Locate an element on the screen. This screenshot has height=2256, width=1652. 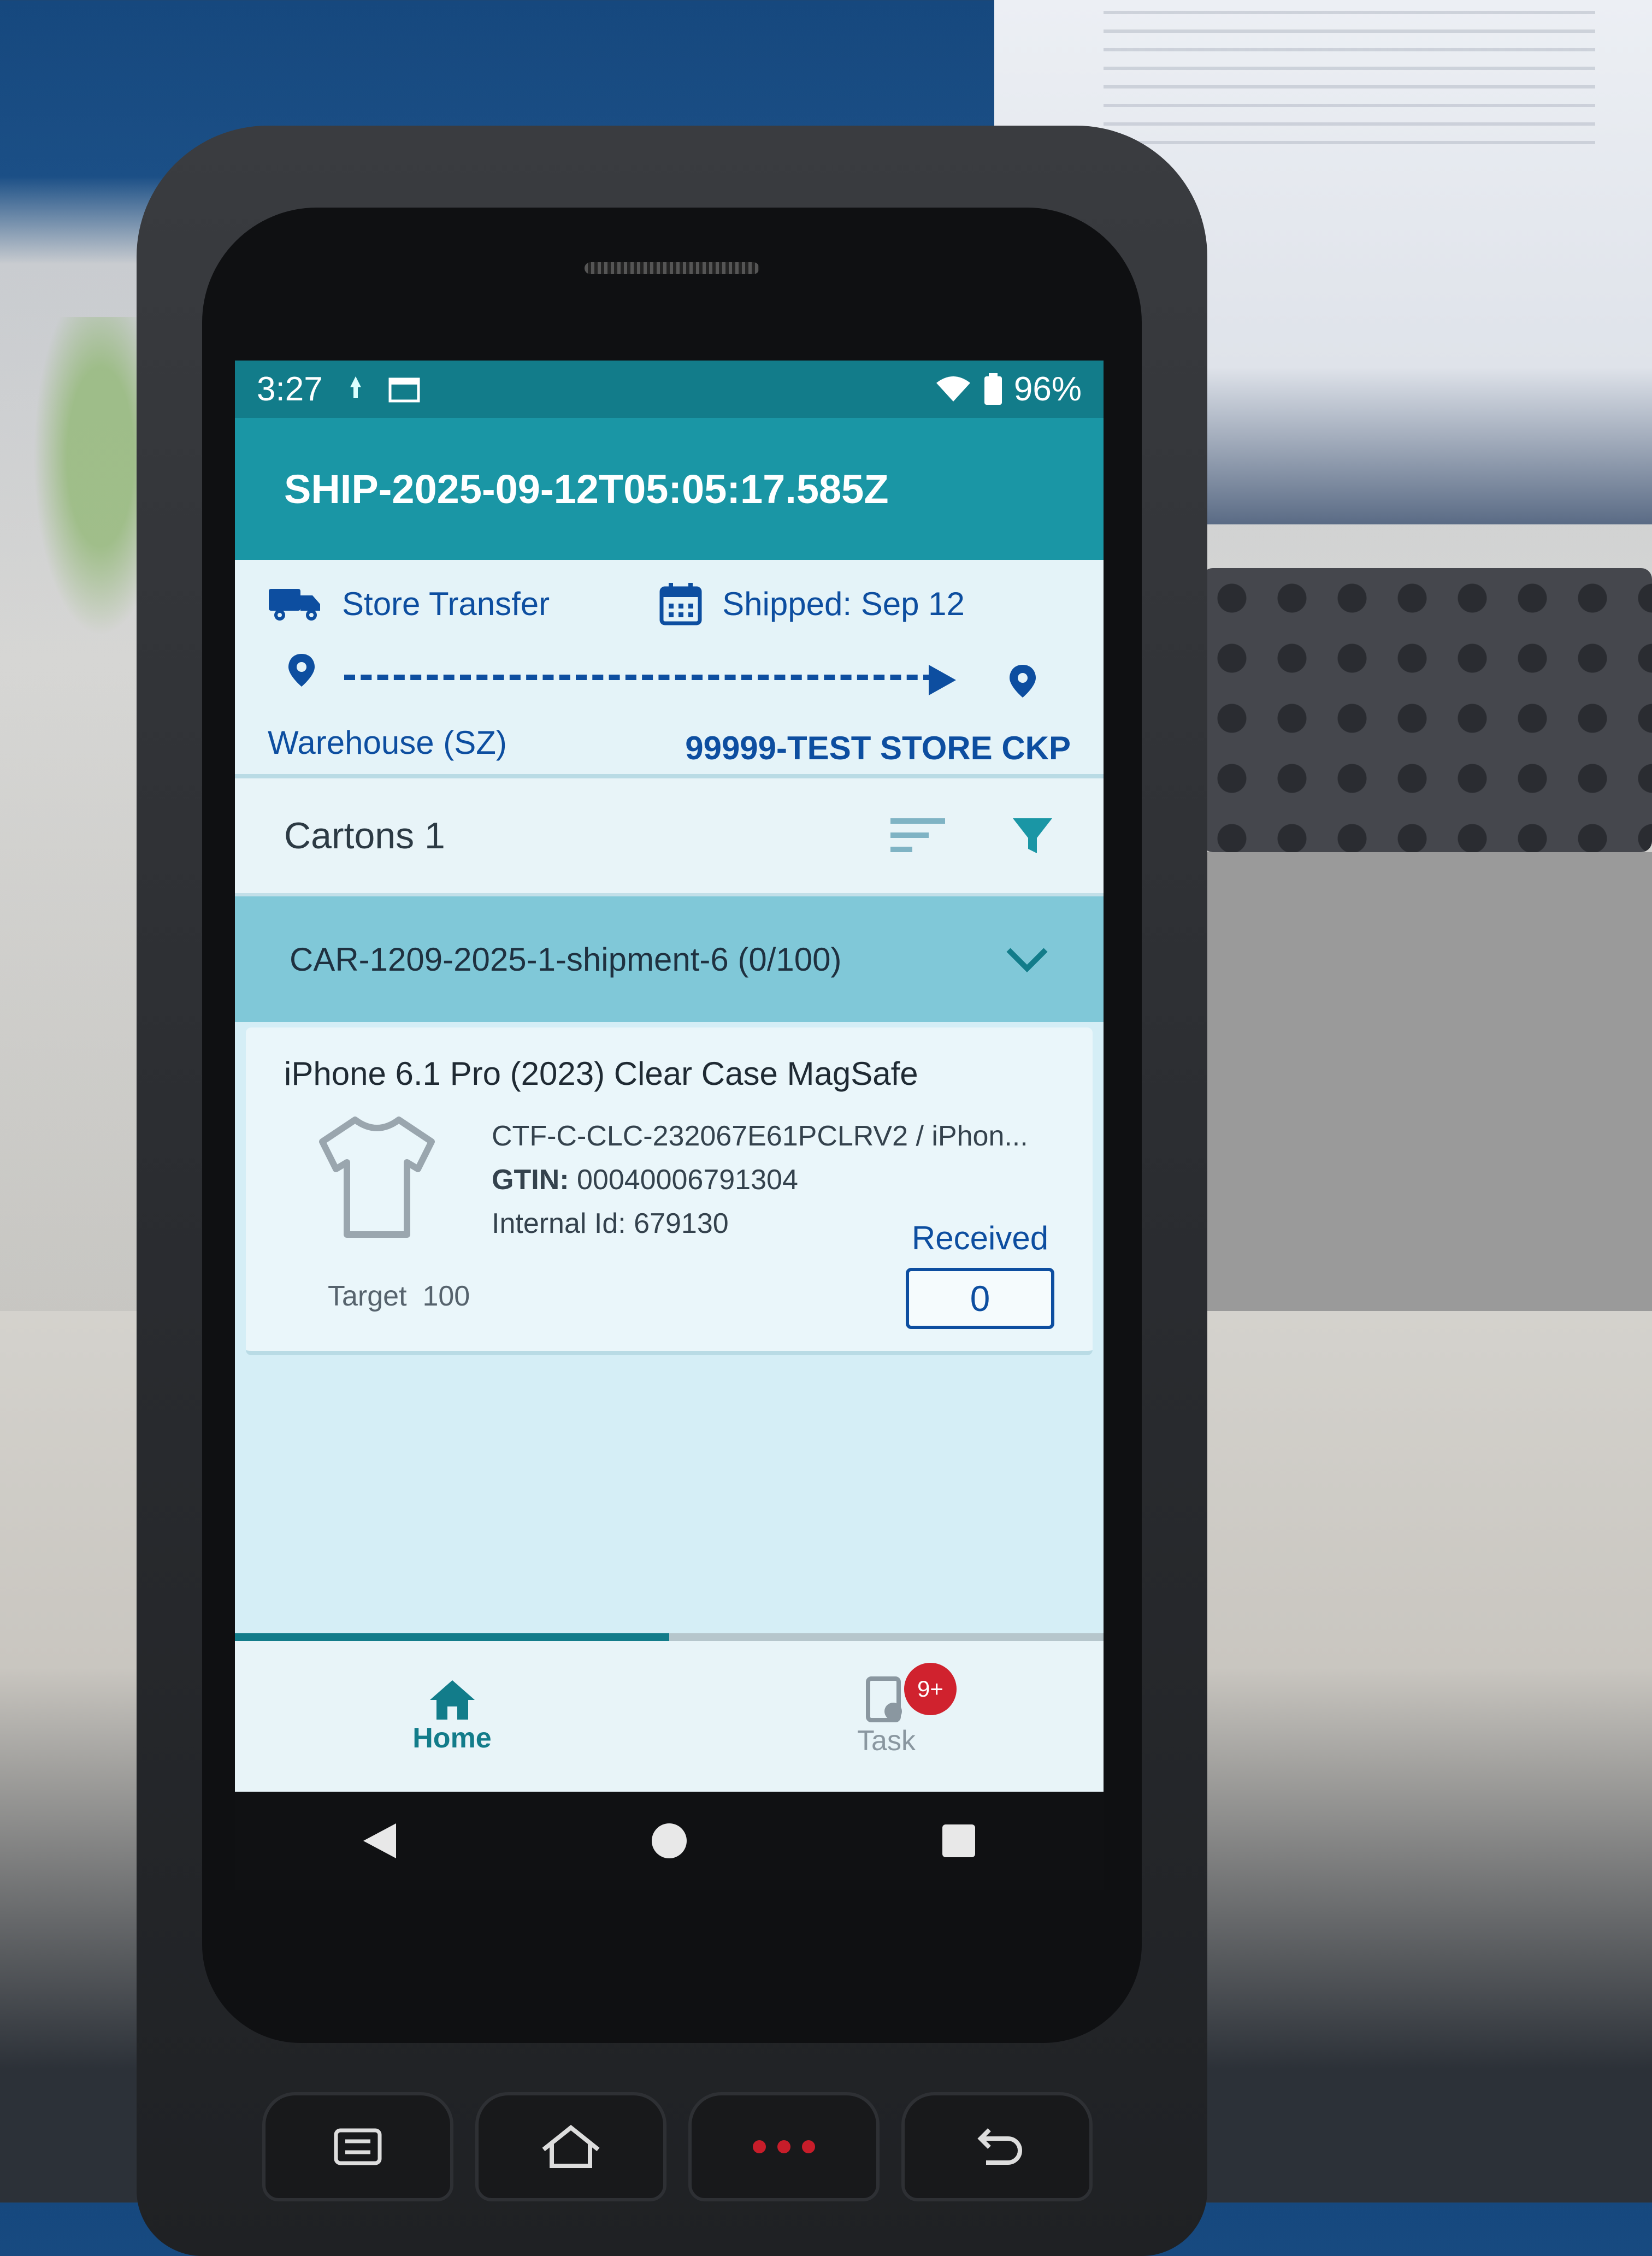
three-dots-icon is located at coordinates (784, 2146).